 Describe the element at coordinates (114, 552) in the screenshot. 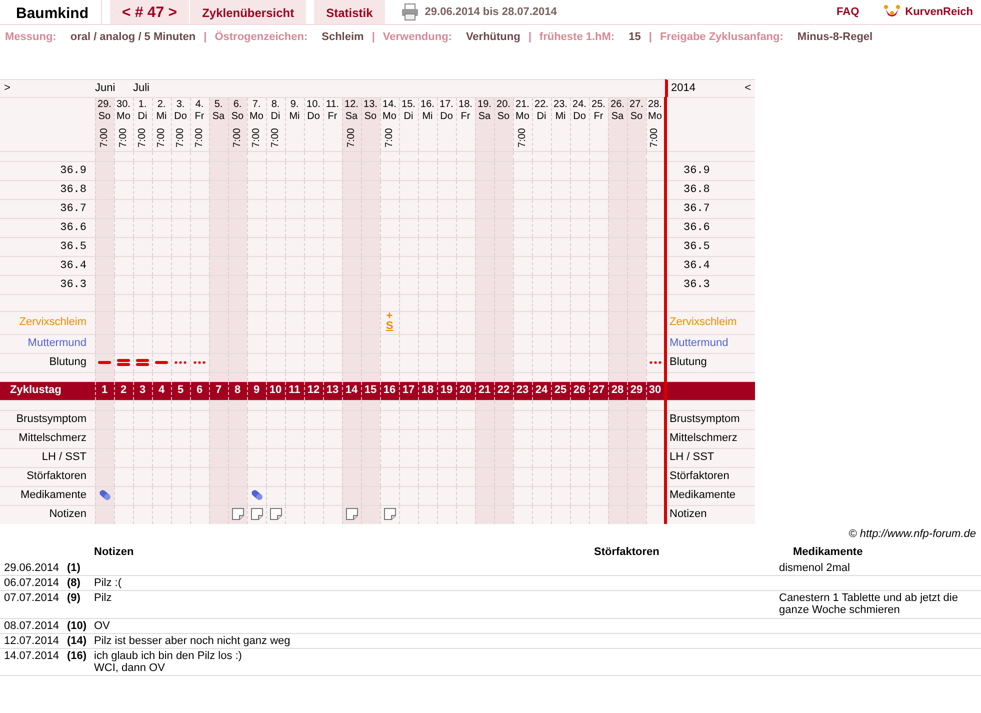

I see `column-header: Notizen` at that location.